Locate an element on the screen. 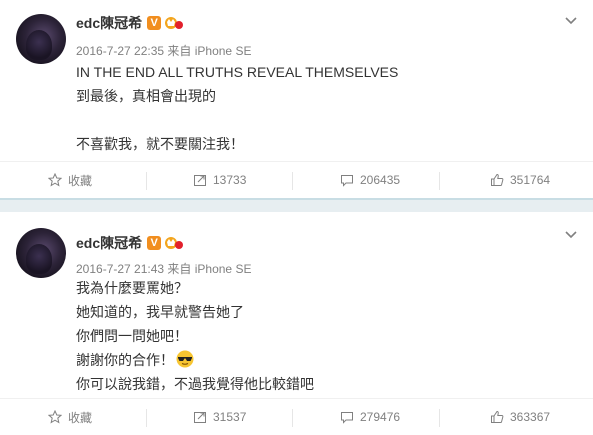 This screenshot has width=593, height=435. feed-divider is located at coordinates (296, 205).